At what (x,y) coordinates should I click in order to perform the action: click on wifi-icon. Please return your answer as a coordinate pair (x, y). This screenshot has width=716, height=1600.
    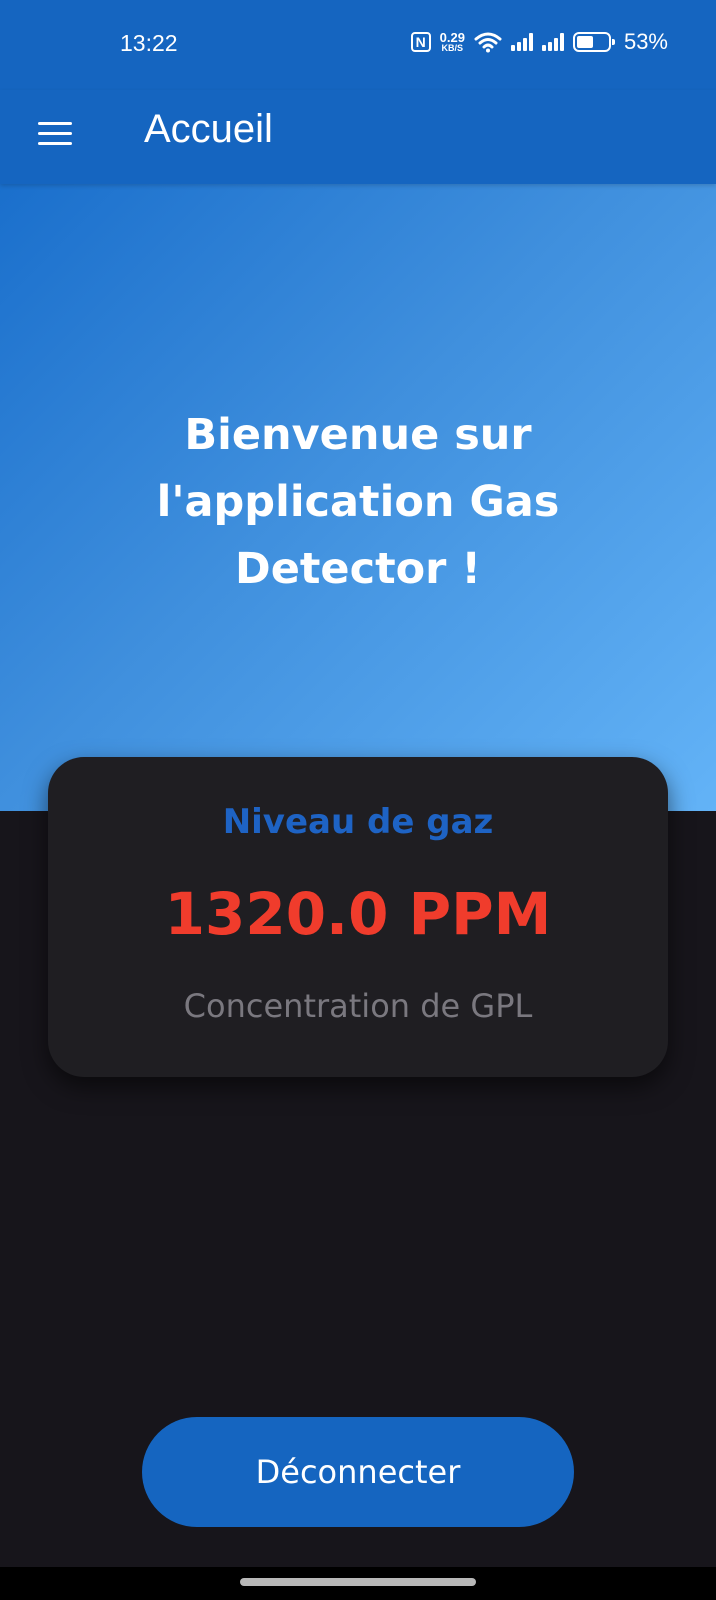
    Looking at the image, I should click on (488, 42).